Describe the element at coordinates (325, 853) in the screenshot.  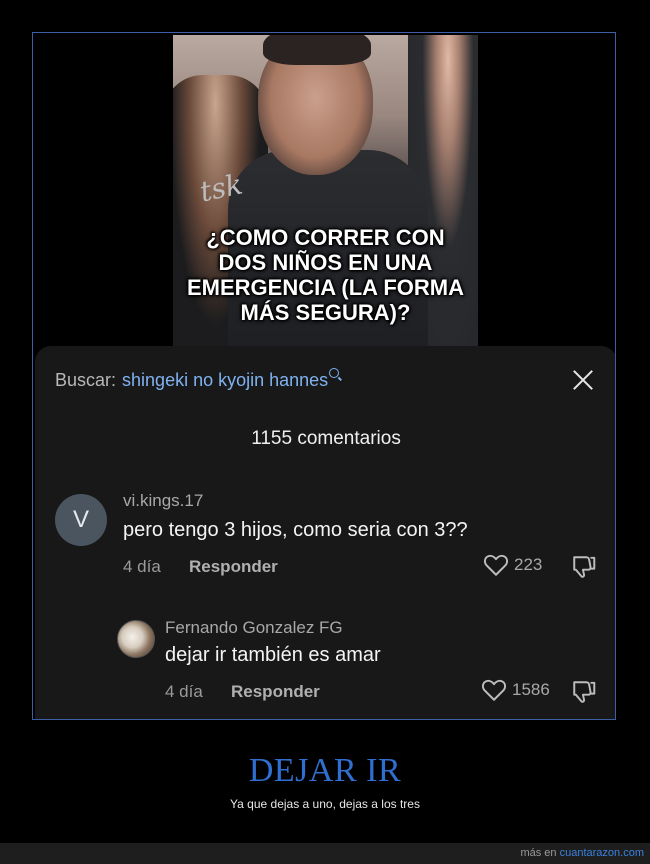
I see `site-footer: más en cuantarazon.com` at that location.